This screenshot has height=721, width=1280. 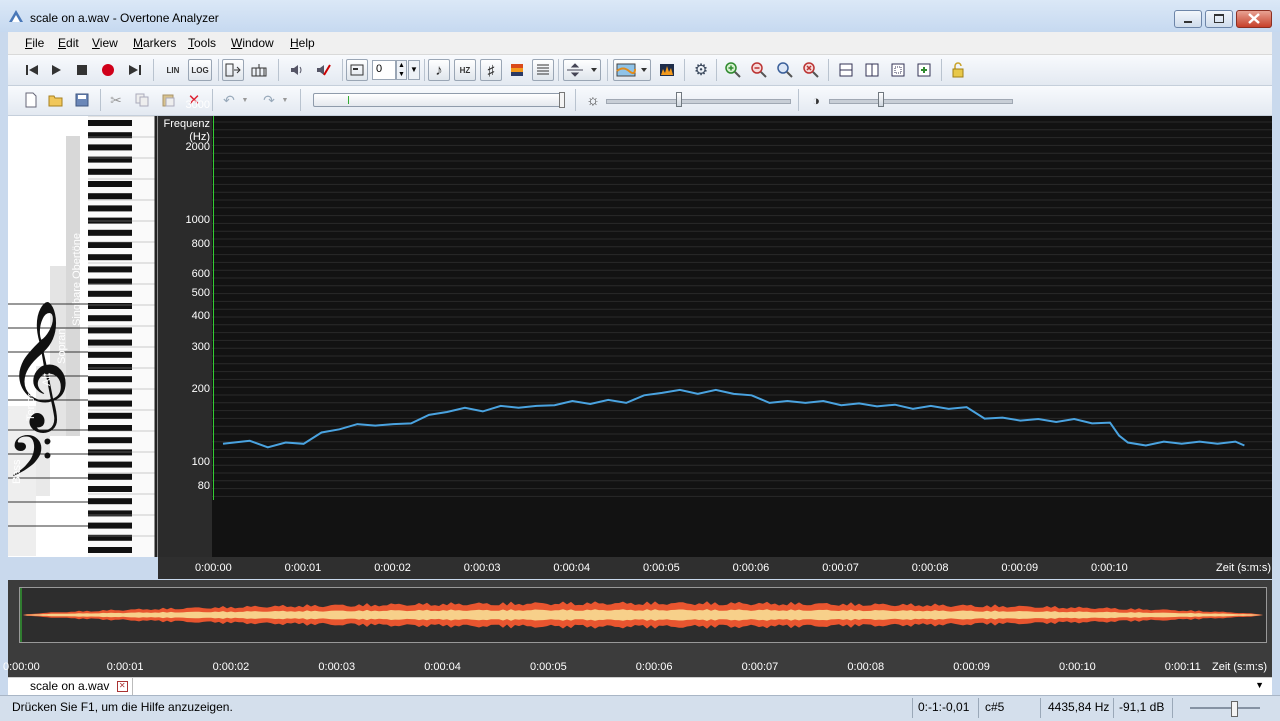 What do you see at coordinates (1254, 19) in the screenshot?
I see `close-button` at bounding box center [1254, 19].